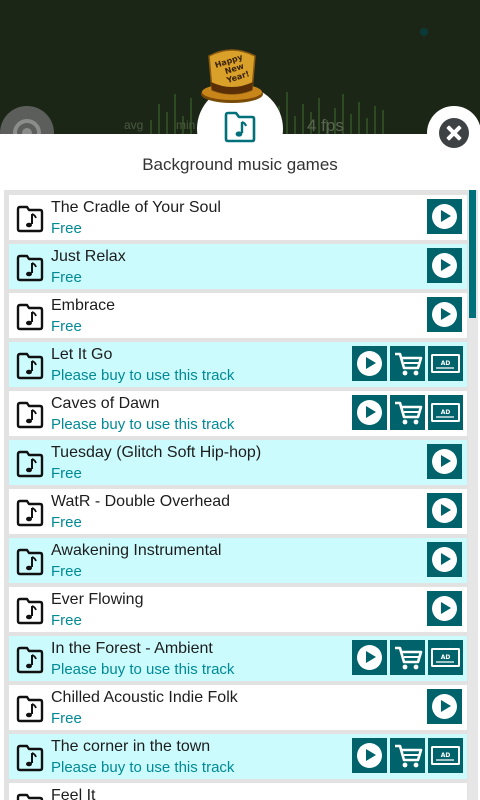 This screenshot has width=480, height=800. Describe the element at coordinates (238, 464) in the screenshot. I see `track-row: Tuesday (Glitch Soft Hip-hop) Free` at that location.